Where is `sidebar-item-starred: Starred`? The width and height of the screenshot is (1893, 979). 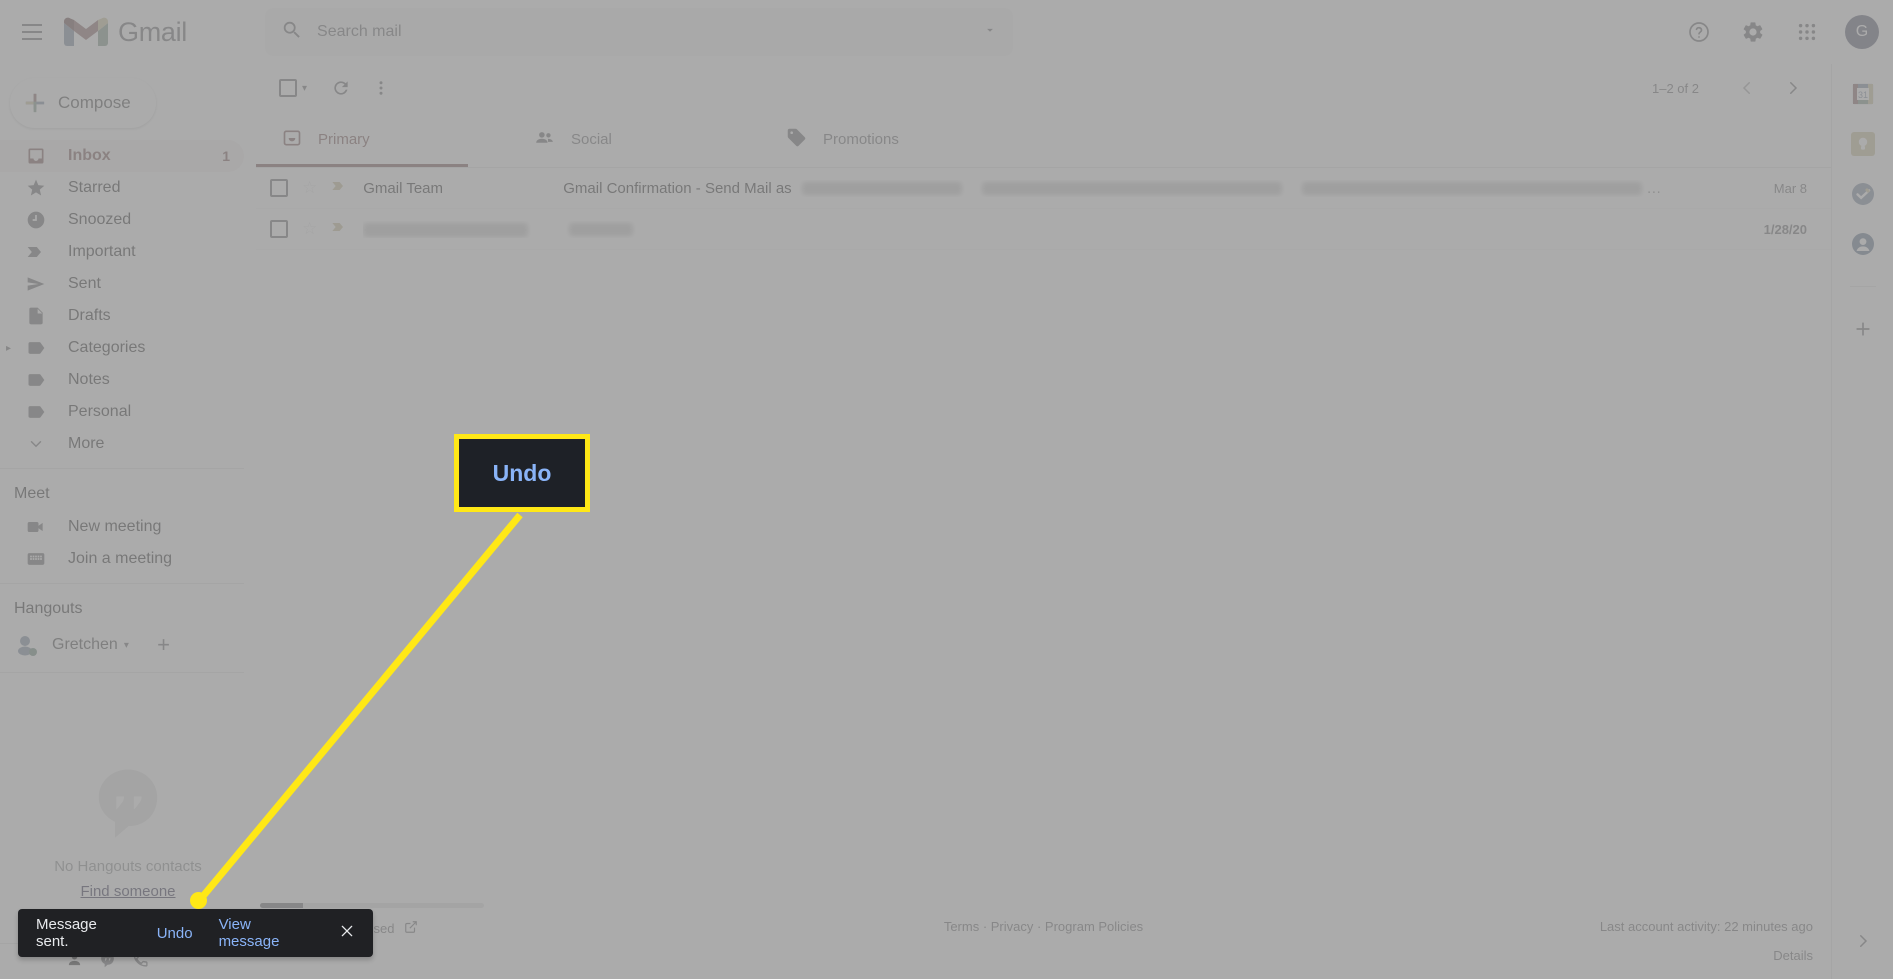 sidebar-item-starred: Starred is located at coordinates (122, 188).